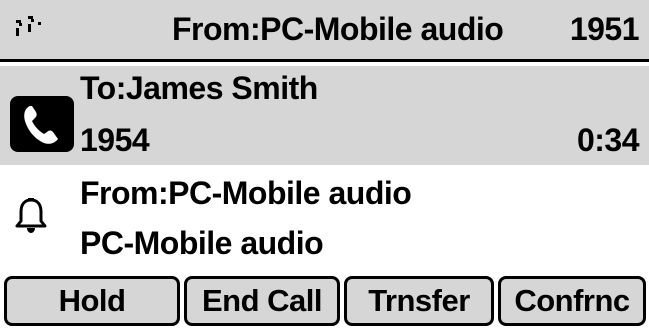 This screenshot has width=649, height=331. What do you see at coordinates (42, 124) in the screenshot?
I see `phone-handset-icon` at bounding box center [42, 124].